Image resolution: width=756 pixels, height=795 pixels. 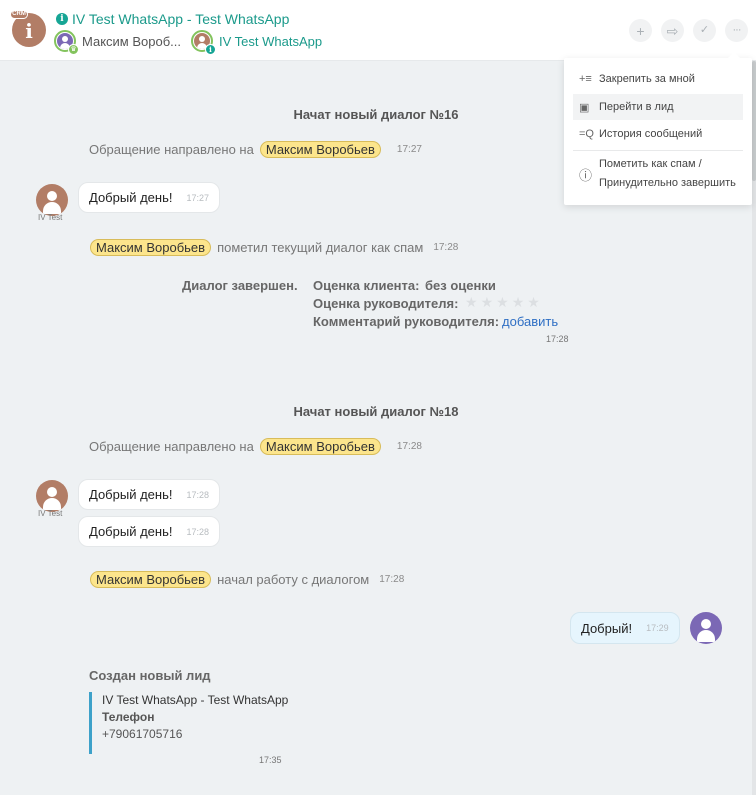 What do you see at coordinates (688, 30) in the screenshot?
I see `header-actions: + ⇨ ✓ ···` at bounding box center [688, 30].